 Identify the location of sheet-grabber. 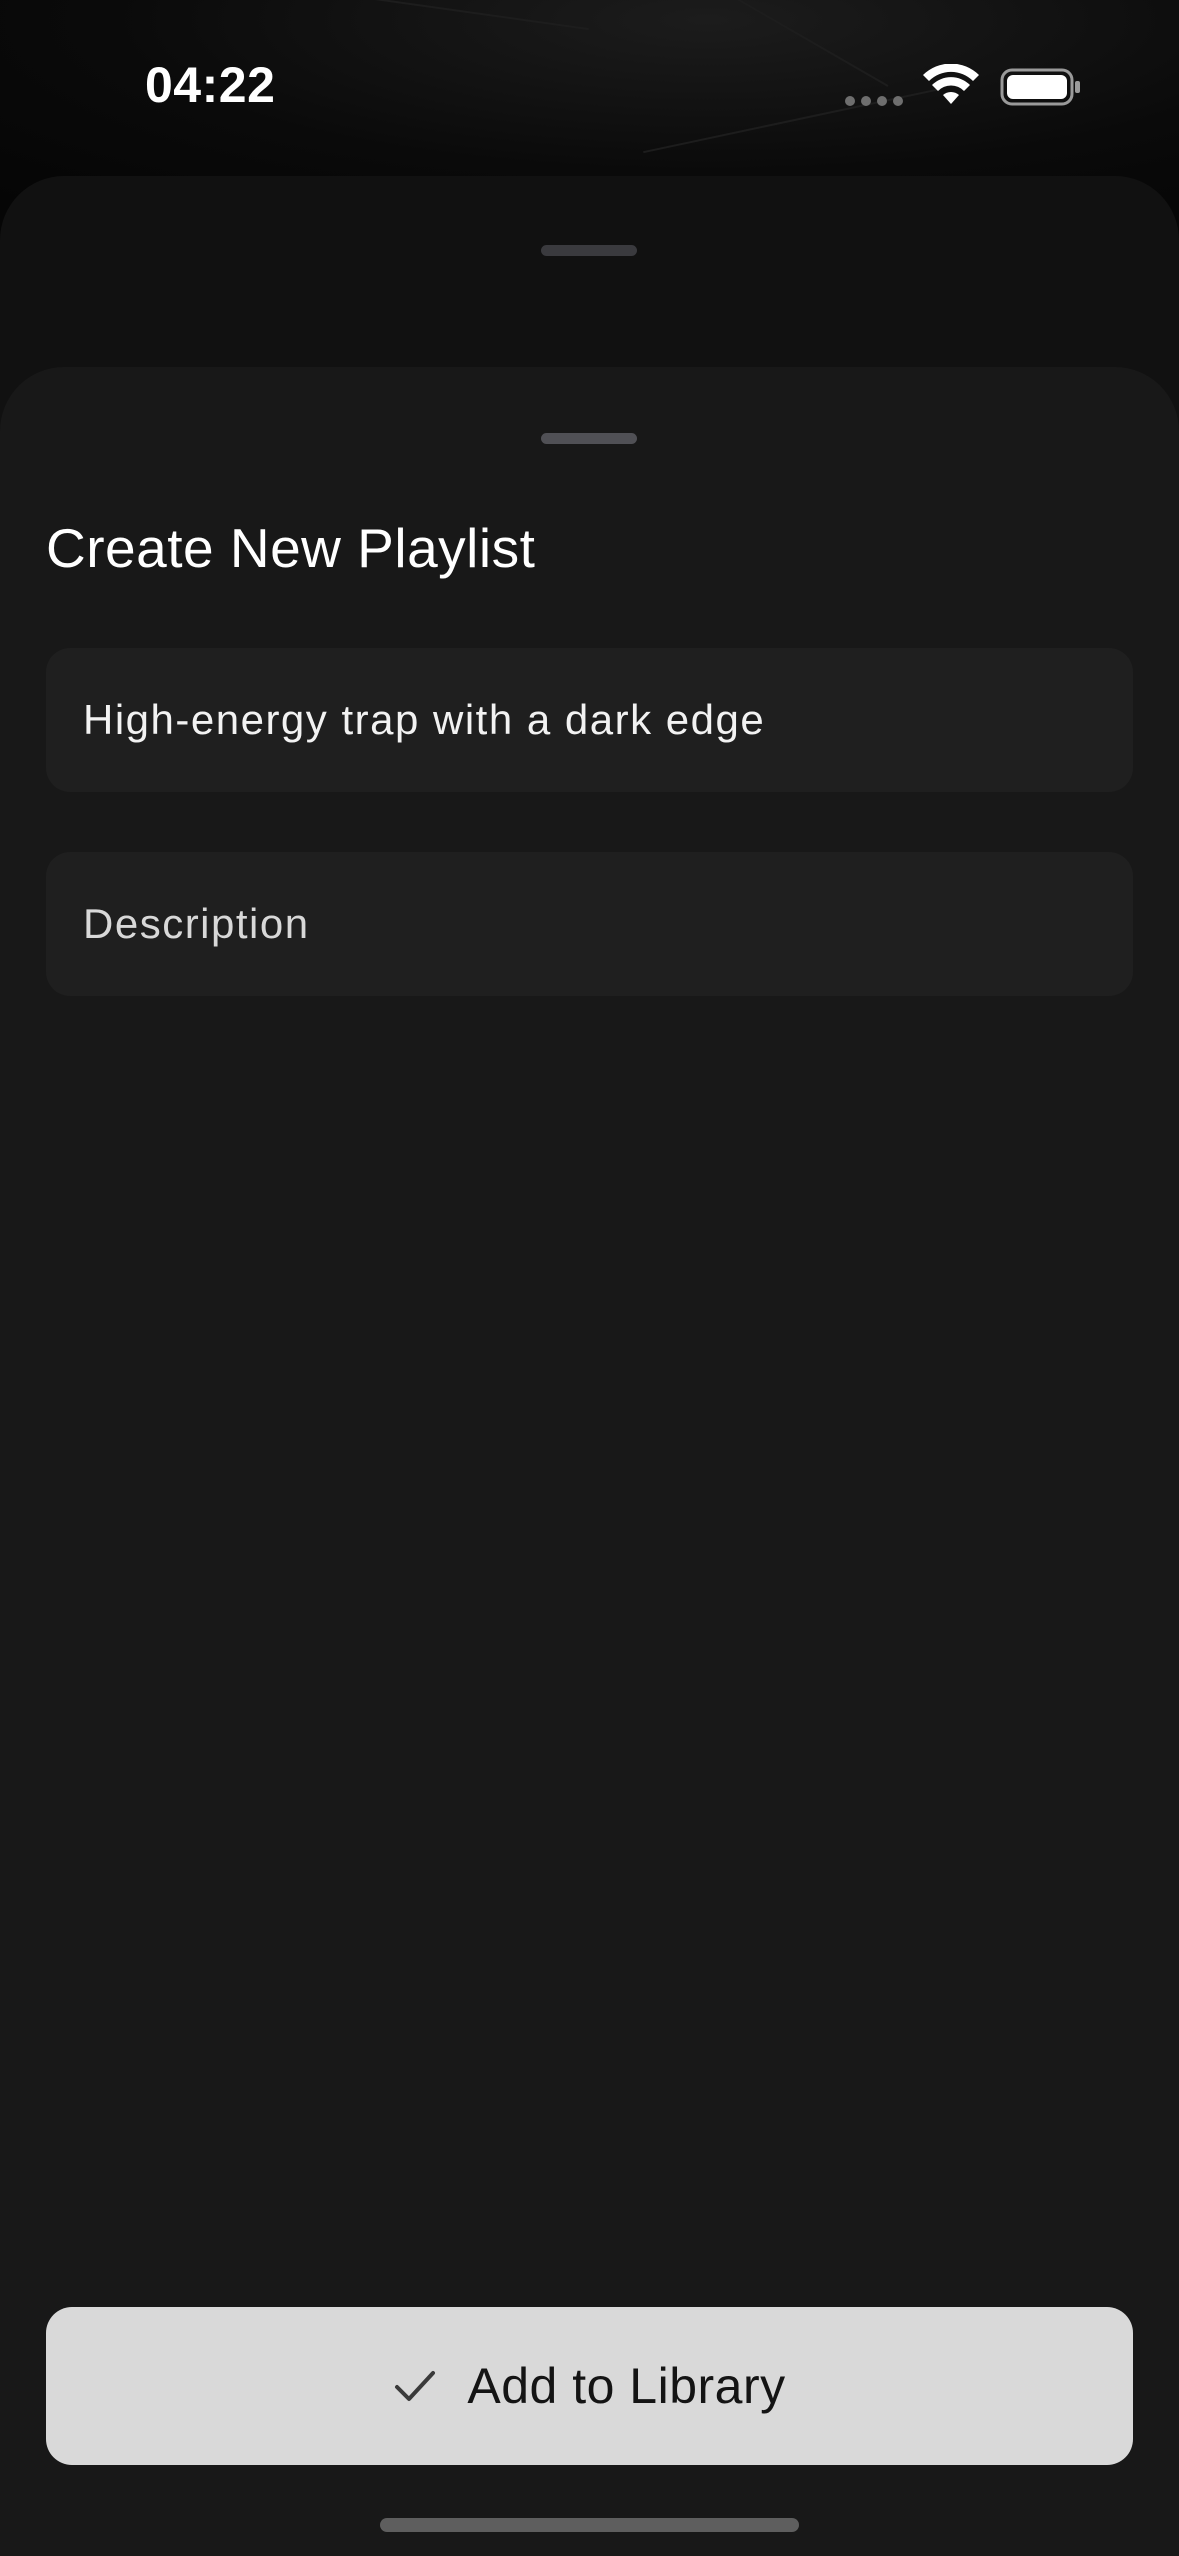
(589, 438).